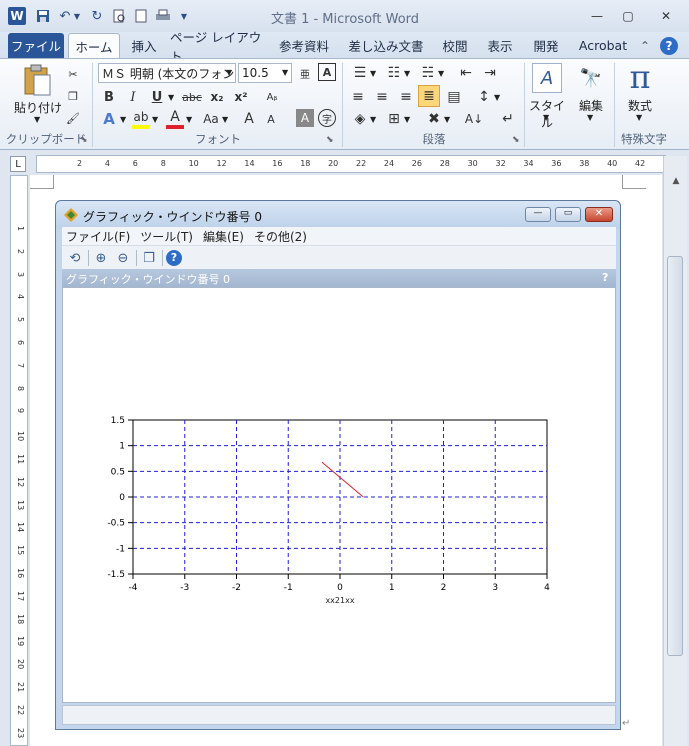  I want to click on shrink-font-button: A, so click(271, 119).